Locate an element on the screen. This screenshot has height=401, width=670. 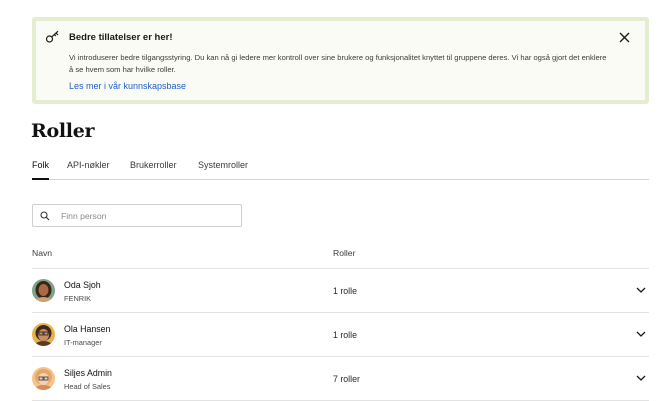
person-title: FENRIK is located at coordinates (78, 298).